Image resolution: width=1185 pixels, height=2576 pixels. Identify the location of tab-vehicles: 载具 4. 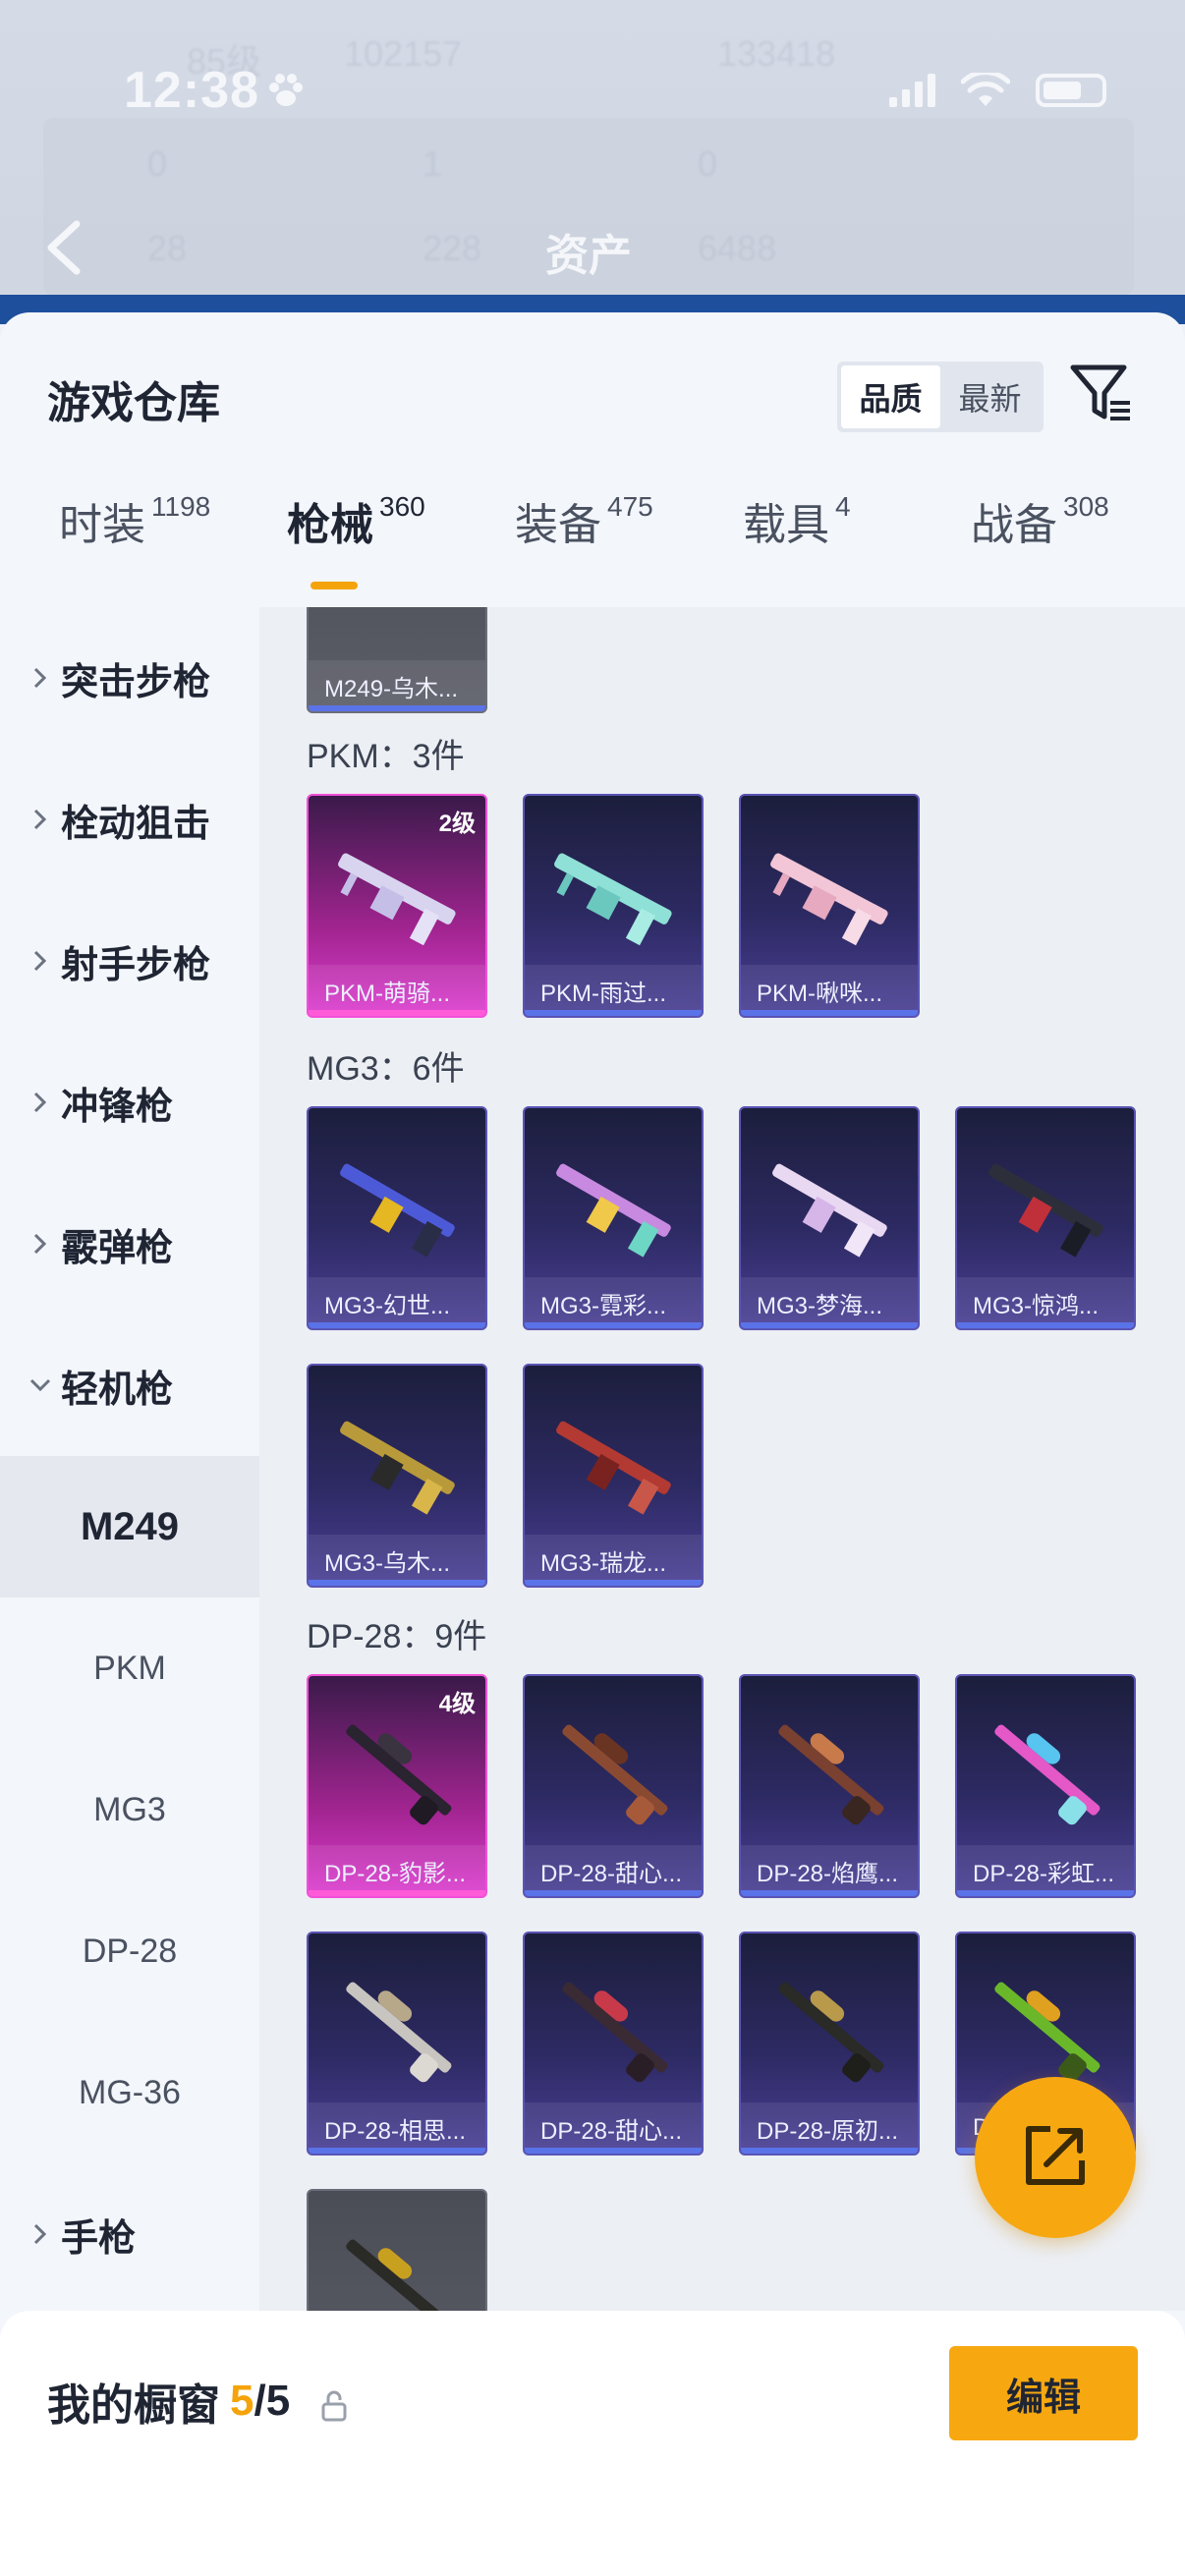
(797, 520).